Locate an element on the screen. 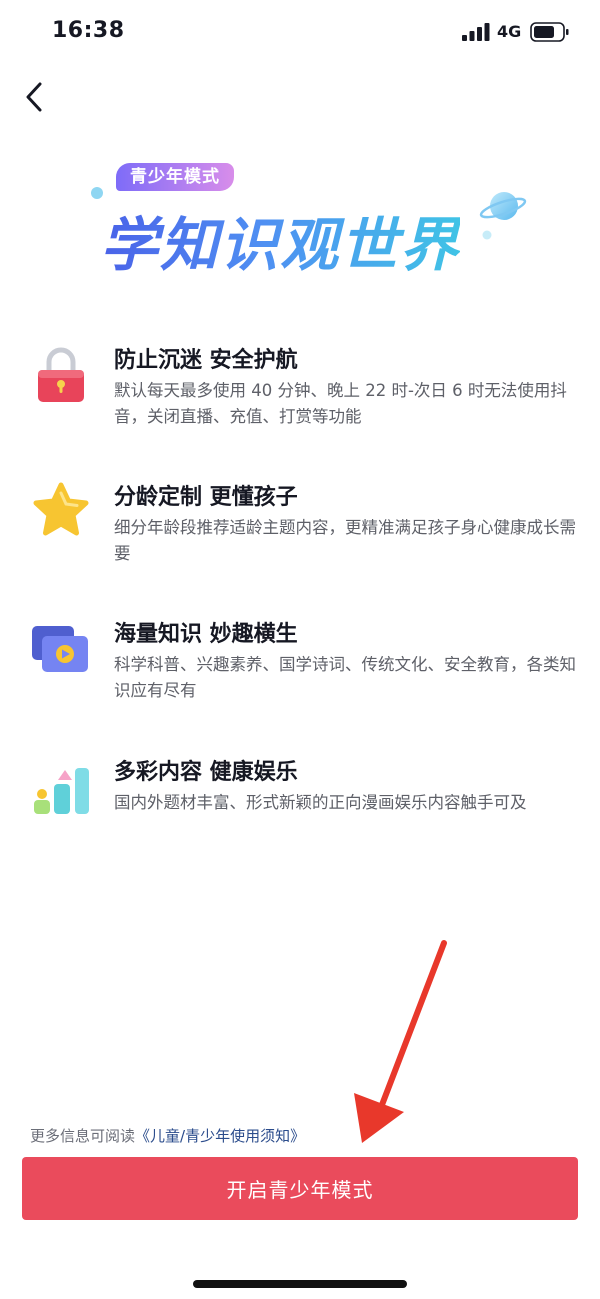 This screenshot has height=1299, width=600. feature-description: 细分年龄段推荐适龄主题内容，更精准满足孩子身心健康成长需要 is located at coordinates (345, 540).